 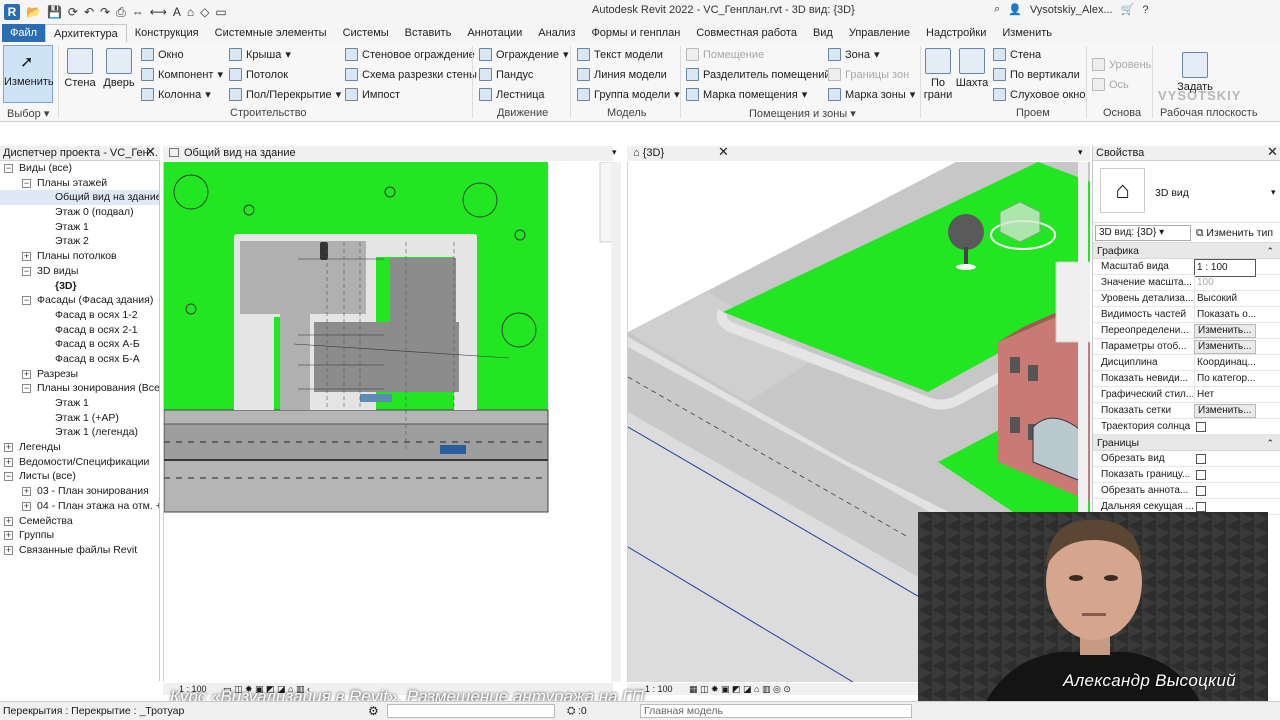 What do you see at coordinates (858, 153) in the screenshot?
I see `tab-3d-view: ⌂ {3D}` at bounding box center [858, 153].